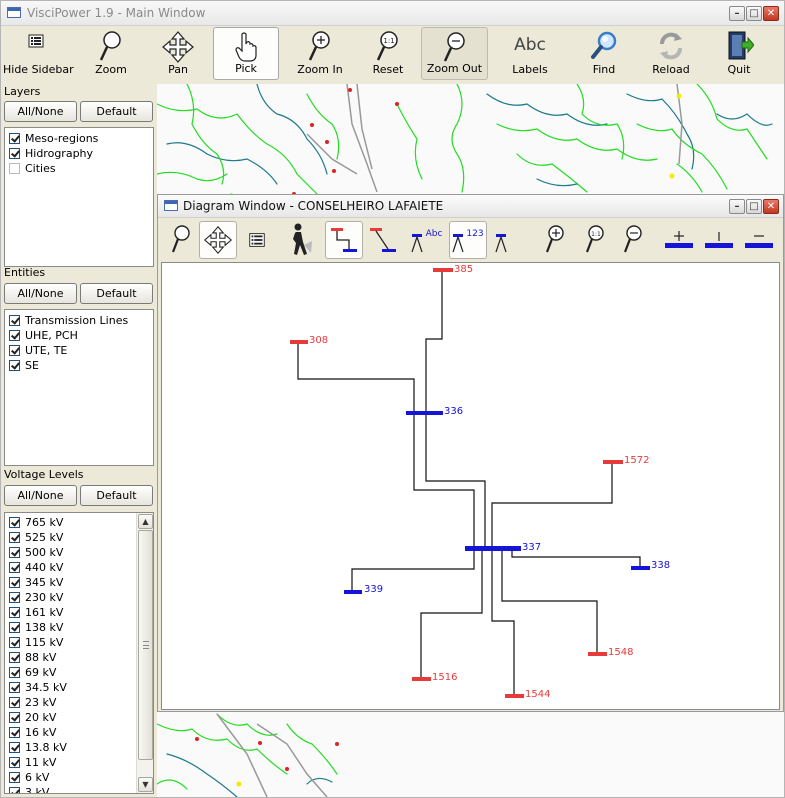 The width and height of the screenshot is (785, 798). I want to click on voltage-item: 11 kV, so click(79, 762).